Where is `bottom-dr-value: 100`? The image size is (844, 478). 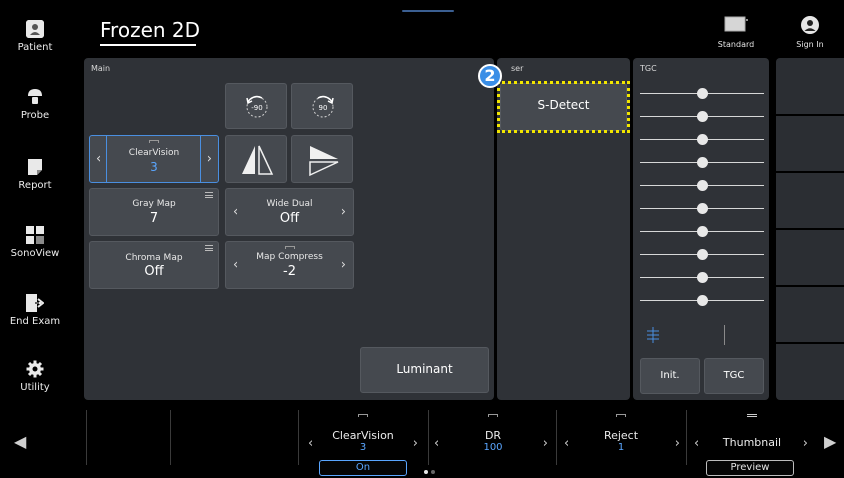 bottom-dr-value: 100 is located at coordinates (493, 447).